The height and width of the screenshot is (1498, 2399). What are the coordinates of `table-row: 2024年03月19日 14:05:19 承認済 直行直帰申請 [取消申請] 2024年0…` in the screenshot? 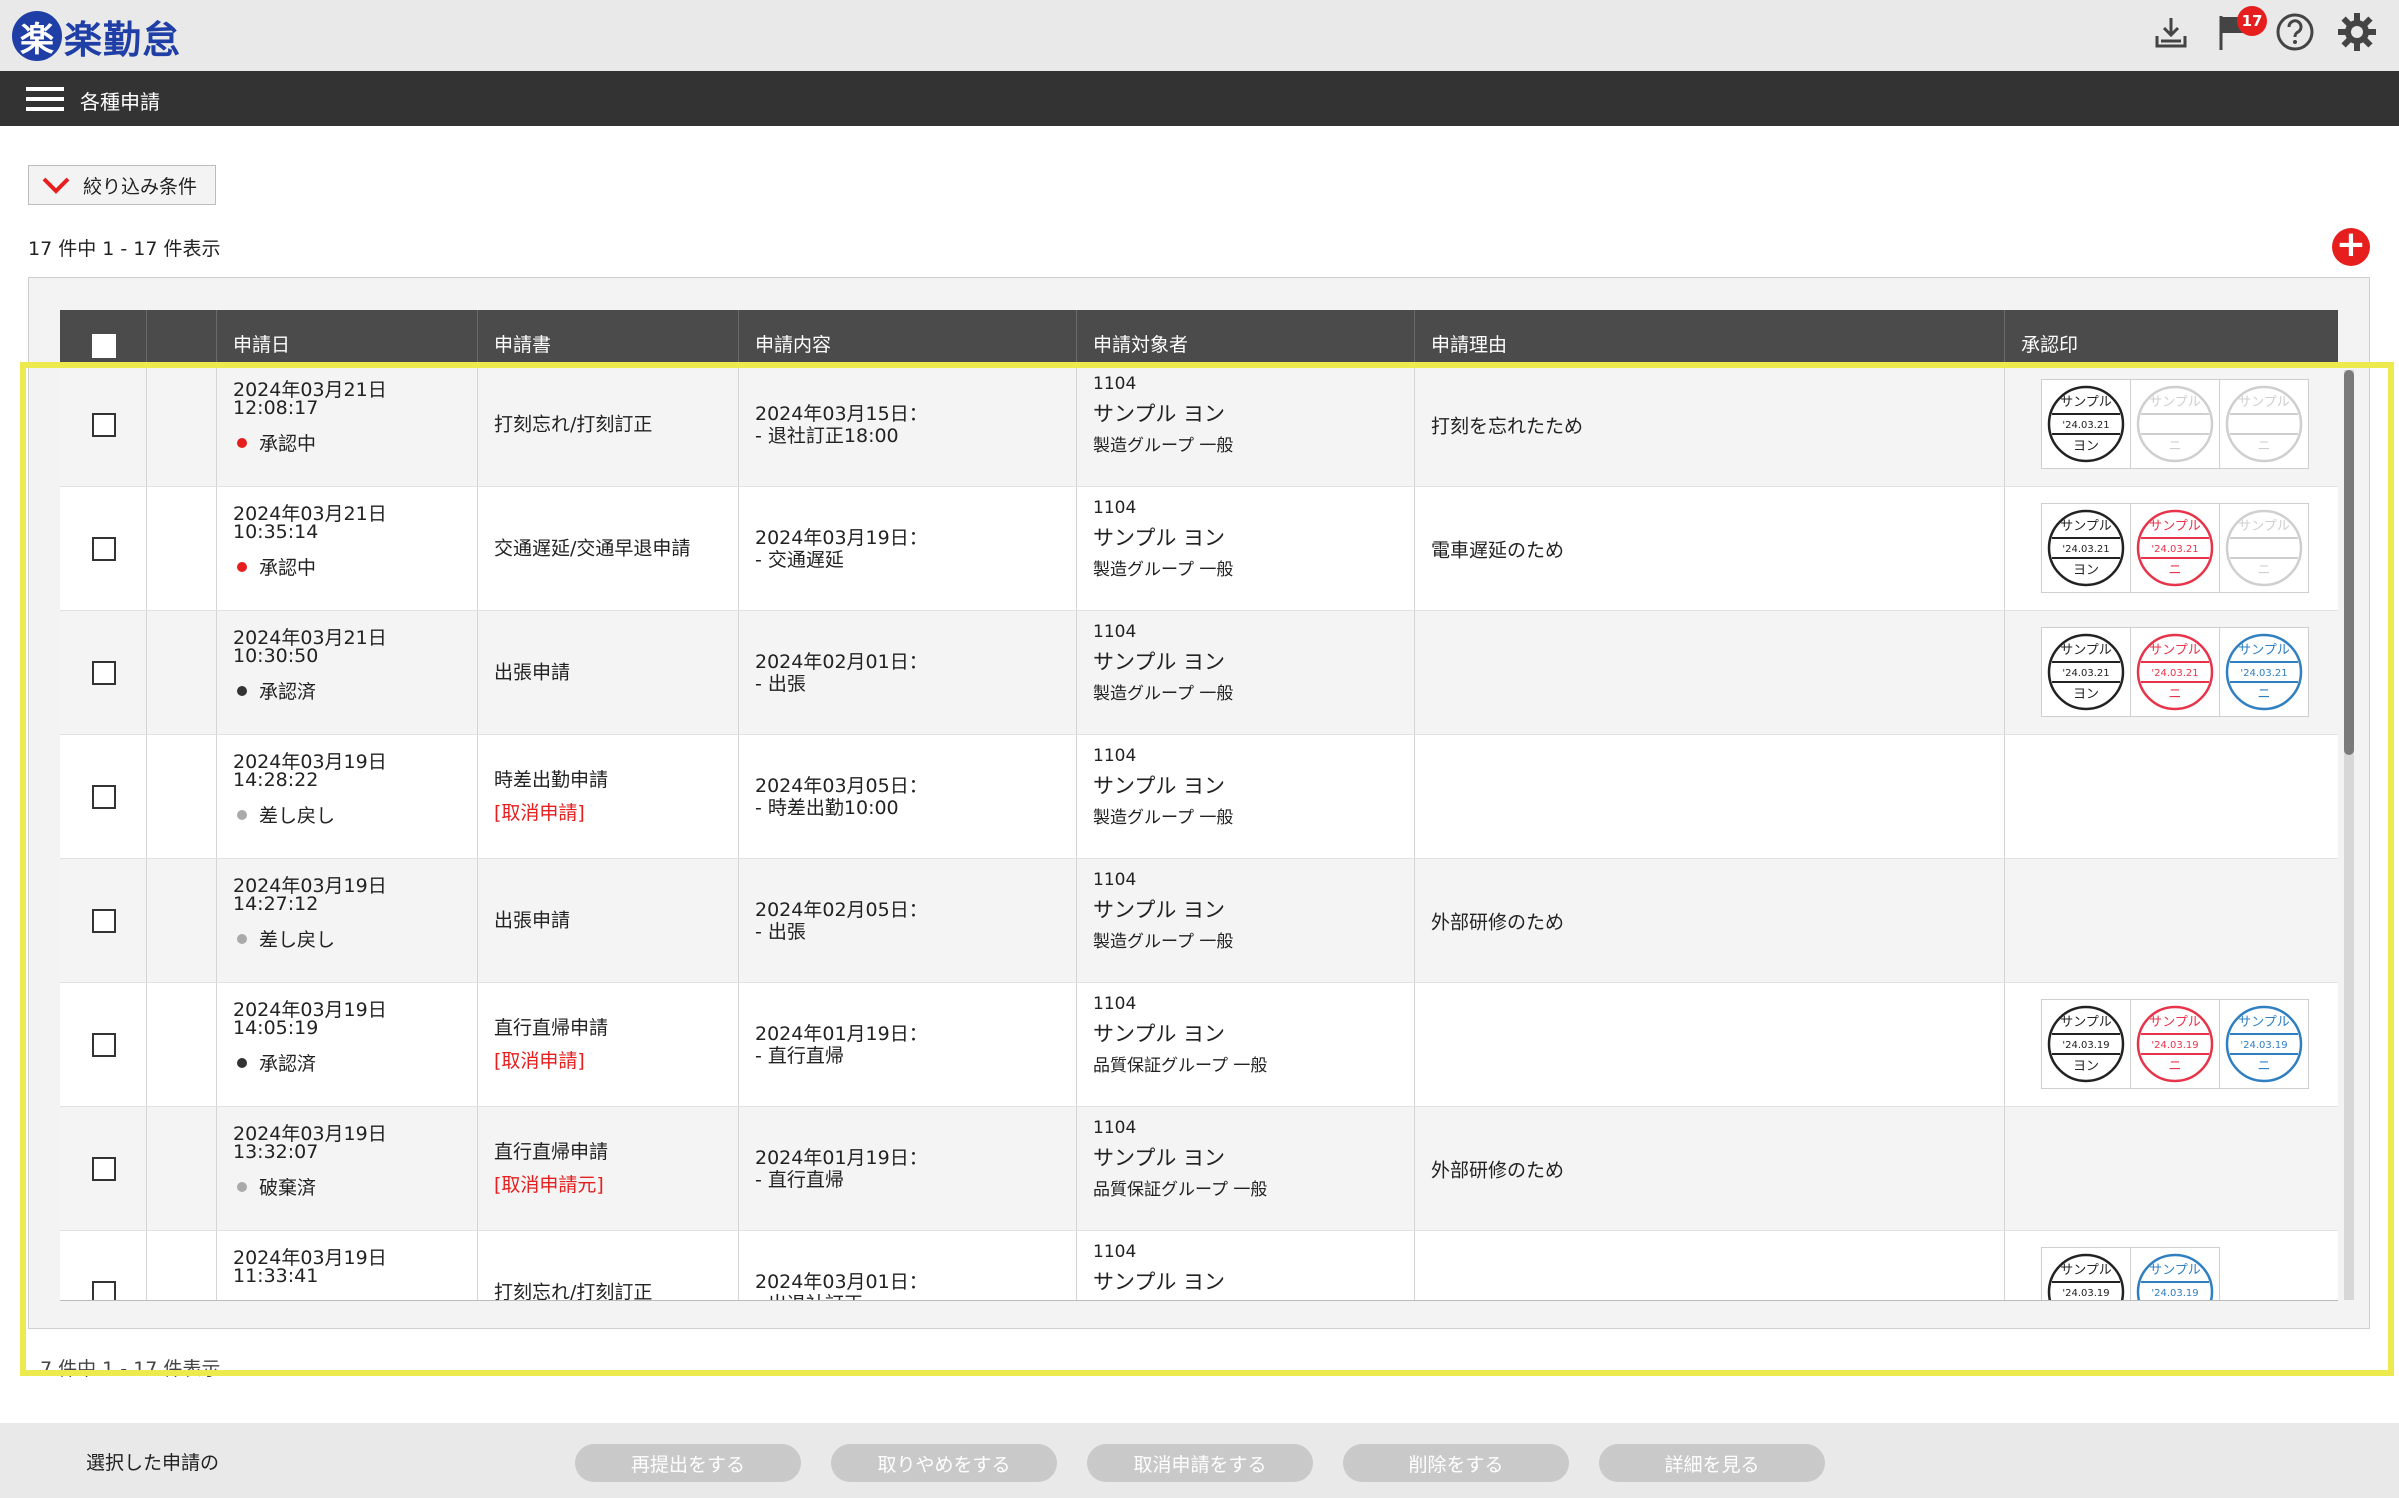 It's located at (1199, 1045).